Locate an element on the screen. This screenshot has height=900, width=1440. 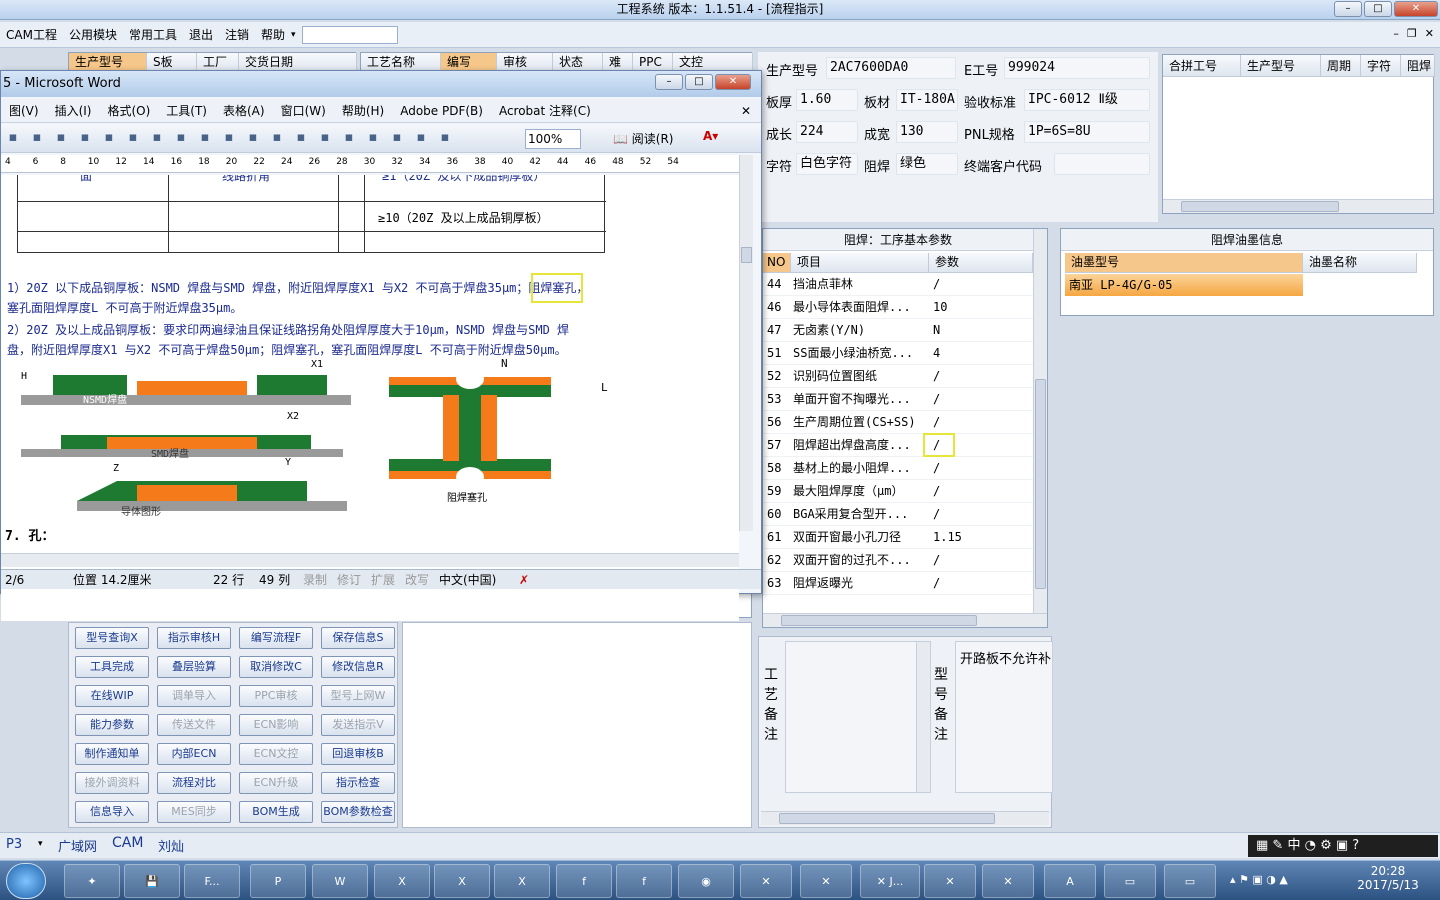
col-no: NO is located at coordinates (777, 263).